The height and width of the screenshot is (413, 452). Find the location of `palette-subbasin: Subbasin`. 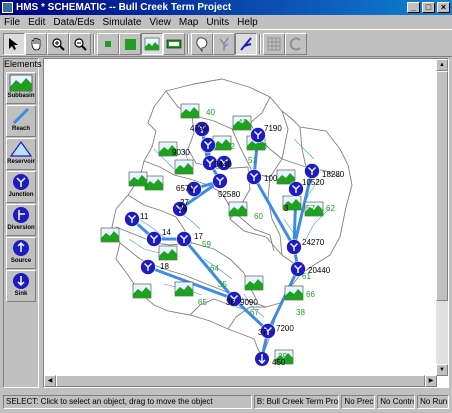

palette-subbasin: Subbasin is located at coordinates (21, 88).